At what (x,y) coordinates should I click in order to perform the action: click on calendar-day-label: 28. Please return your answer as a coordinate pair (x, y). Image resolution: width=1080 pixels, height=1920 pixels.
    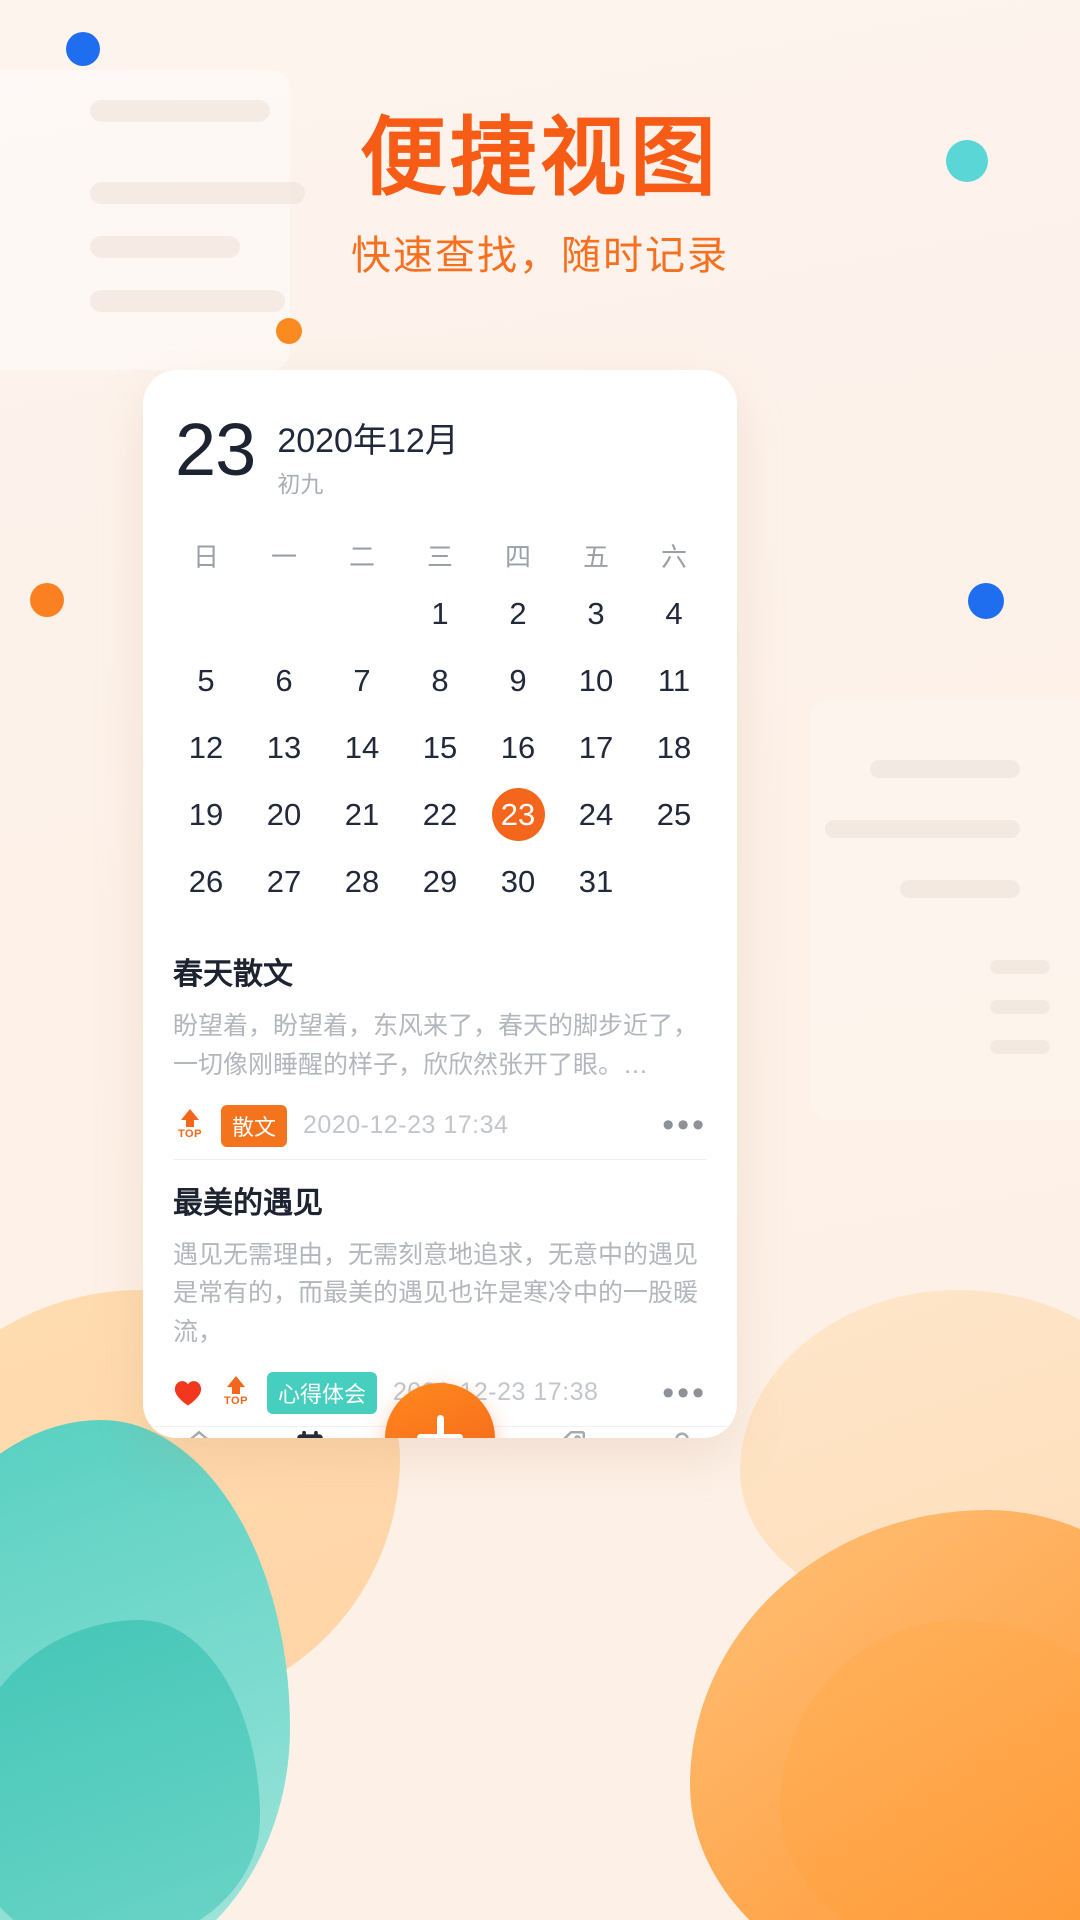
    Looking at the image, I should click on (362, 881).